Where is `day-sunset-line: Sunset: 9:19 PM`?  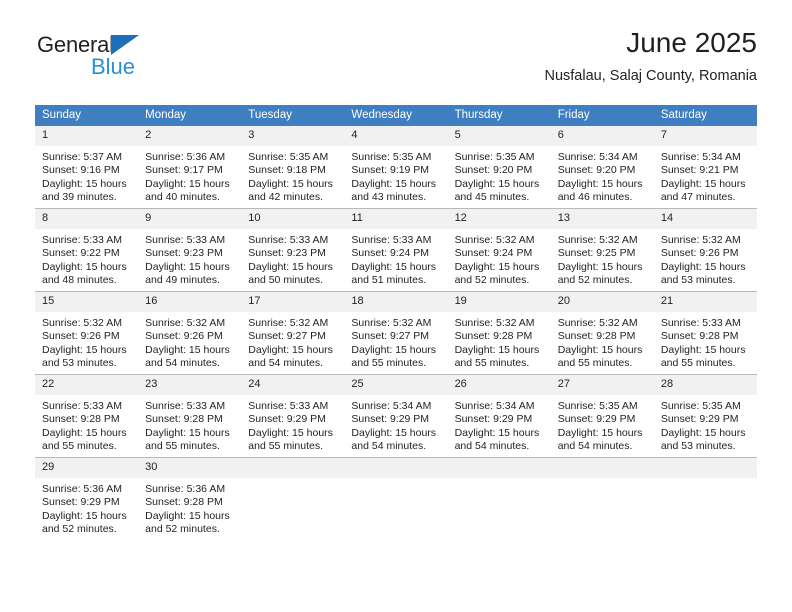 day-sunset-line: Sunset: 9:19 PM is located at coordinates (390, 170).